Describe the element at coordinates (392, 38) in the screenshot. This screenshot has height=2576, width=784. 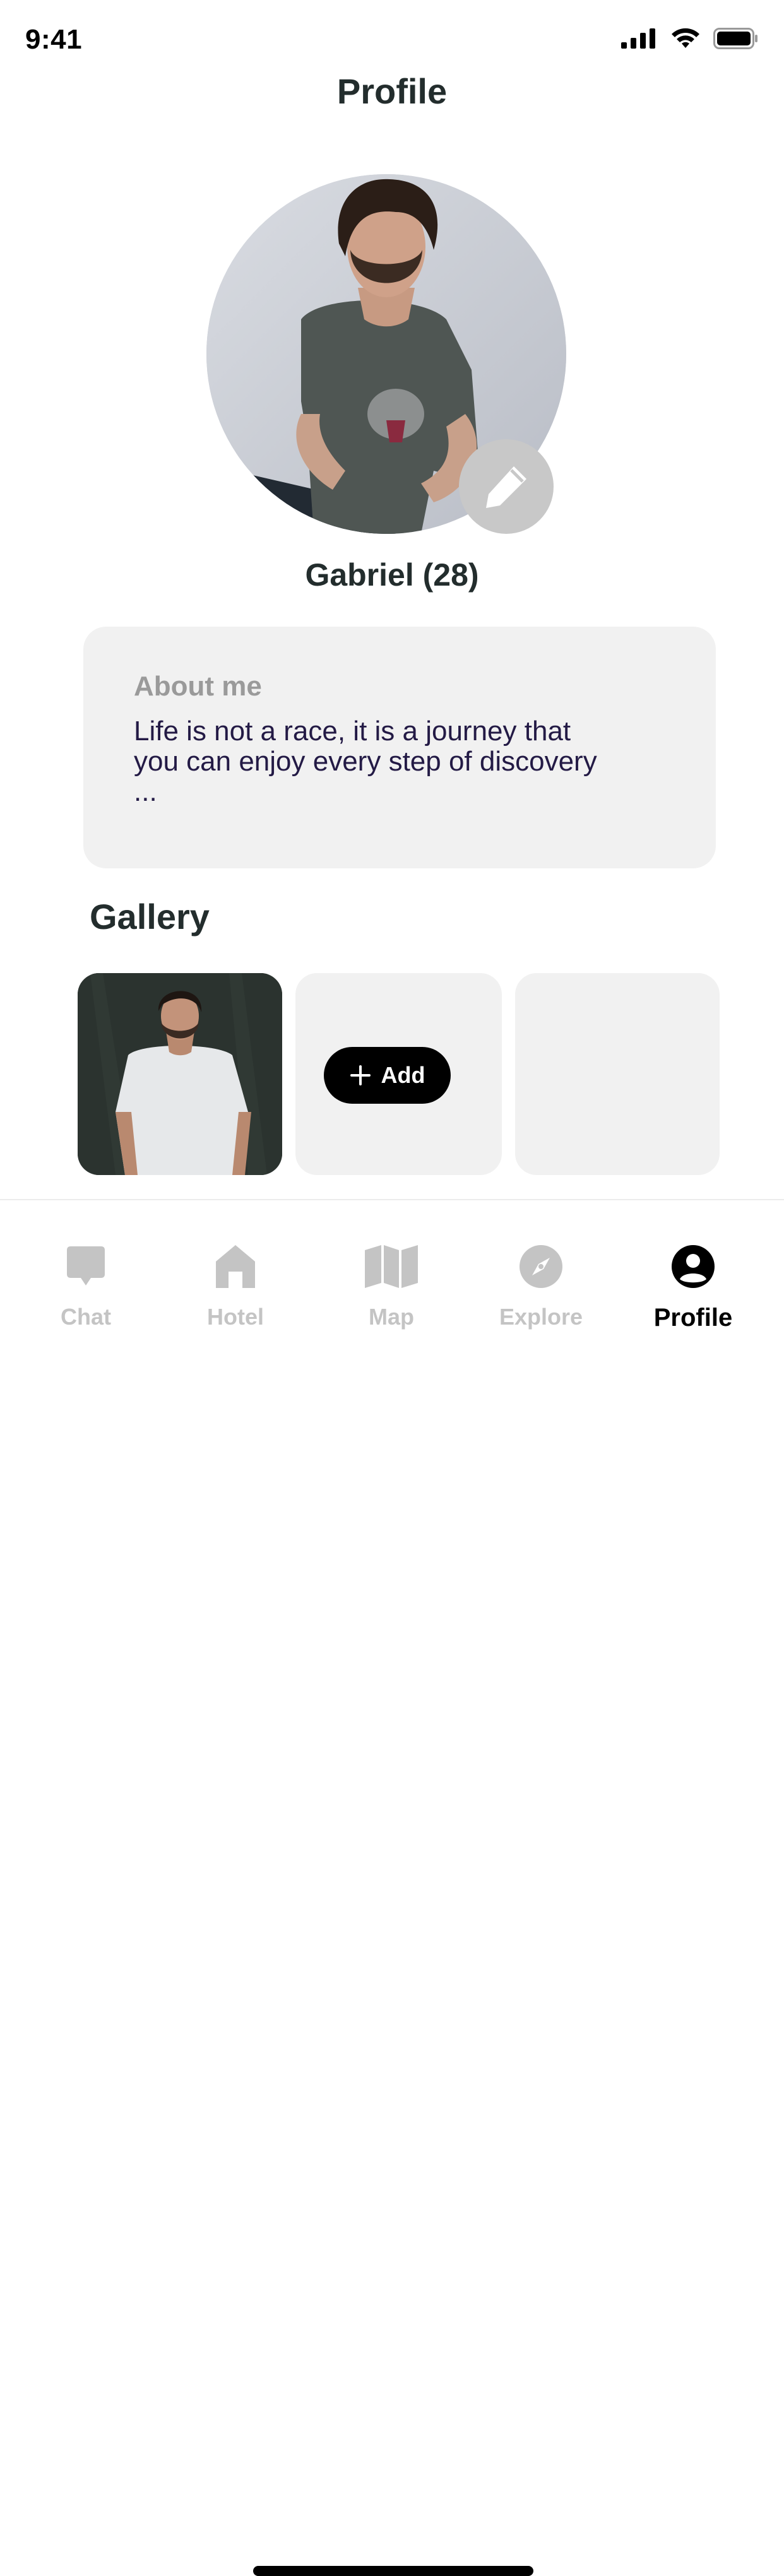
I see `status-bar: 9:41` at that location.